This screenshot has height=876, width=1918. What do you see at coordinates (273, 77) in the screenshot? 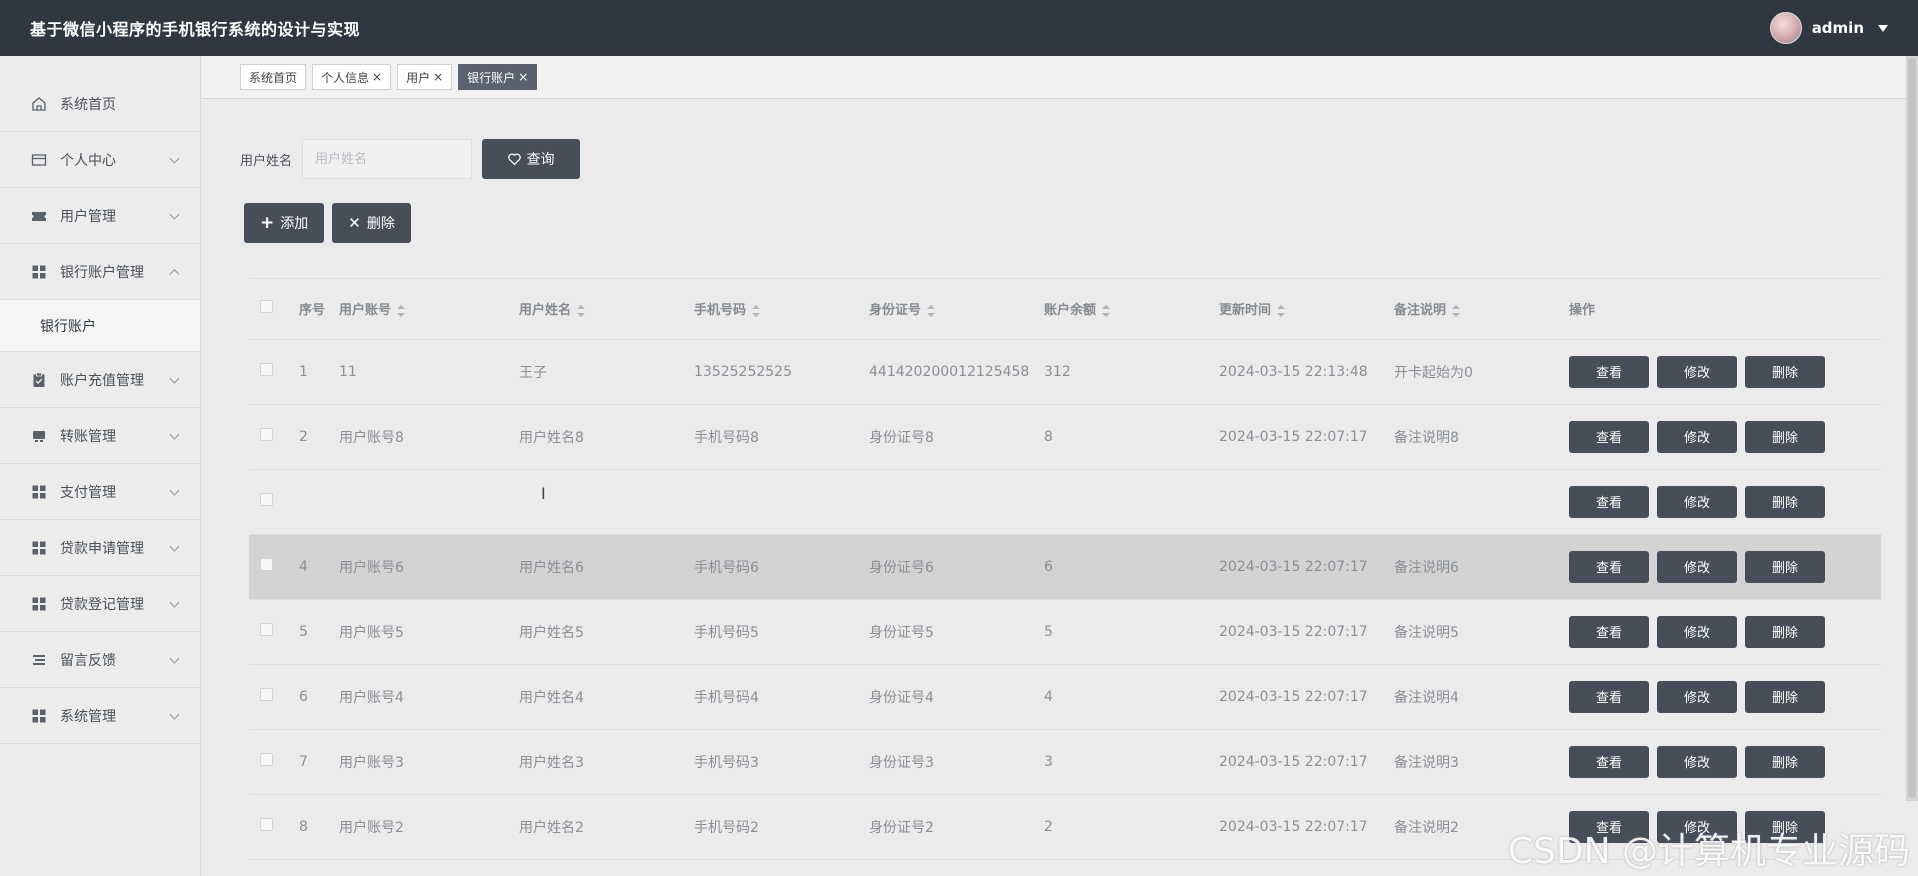
I see `tab-0: 系统首页` at bounding box center [273, 77].